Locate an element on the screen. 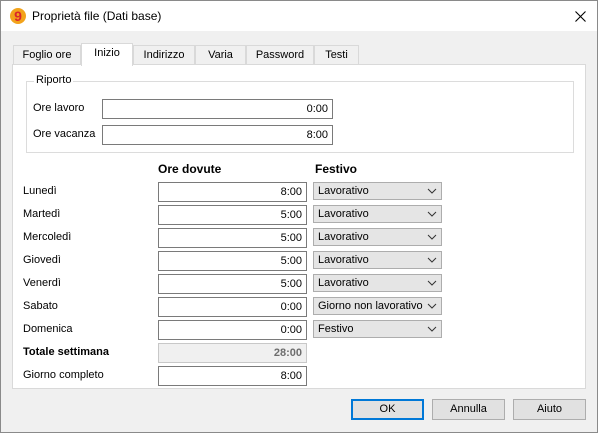  close-button is located at coordinates (580, 16).